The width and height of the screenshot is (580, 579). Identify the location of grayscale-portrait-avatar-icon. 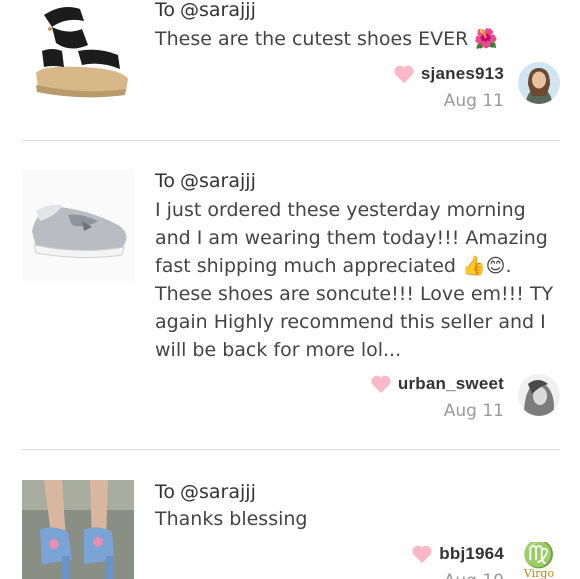
(539, 395).